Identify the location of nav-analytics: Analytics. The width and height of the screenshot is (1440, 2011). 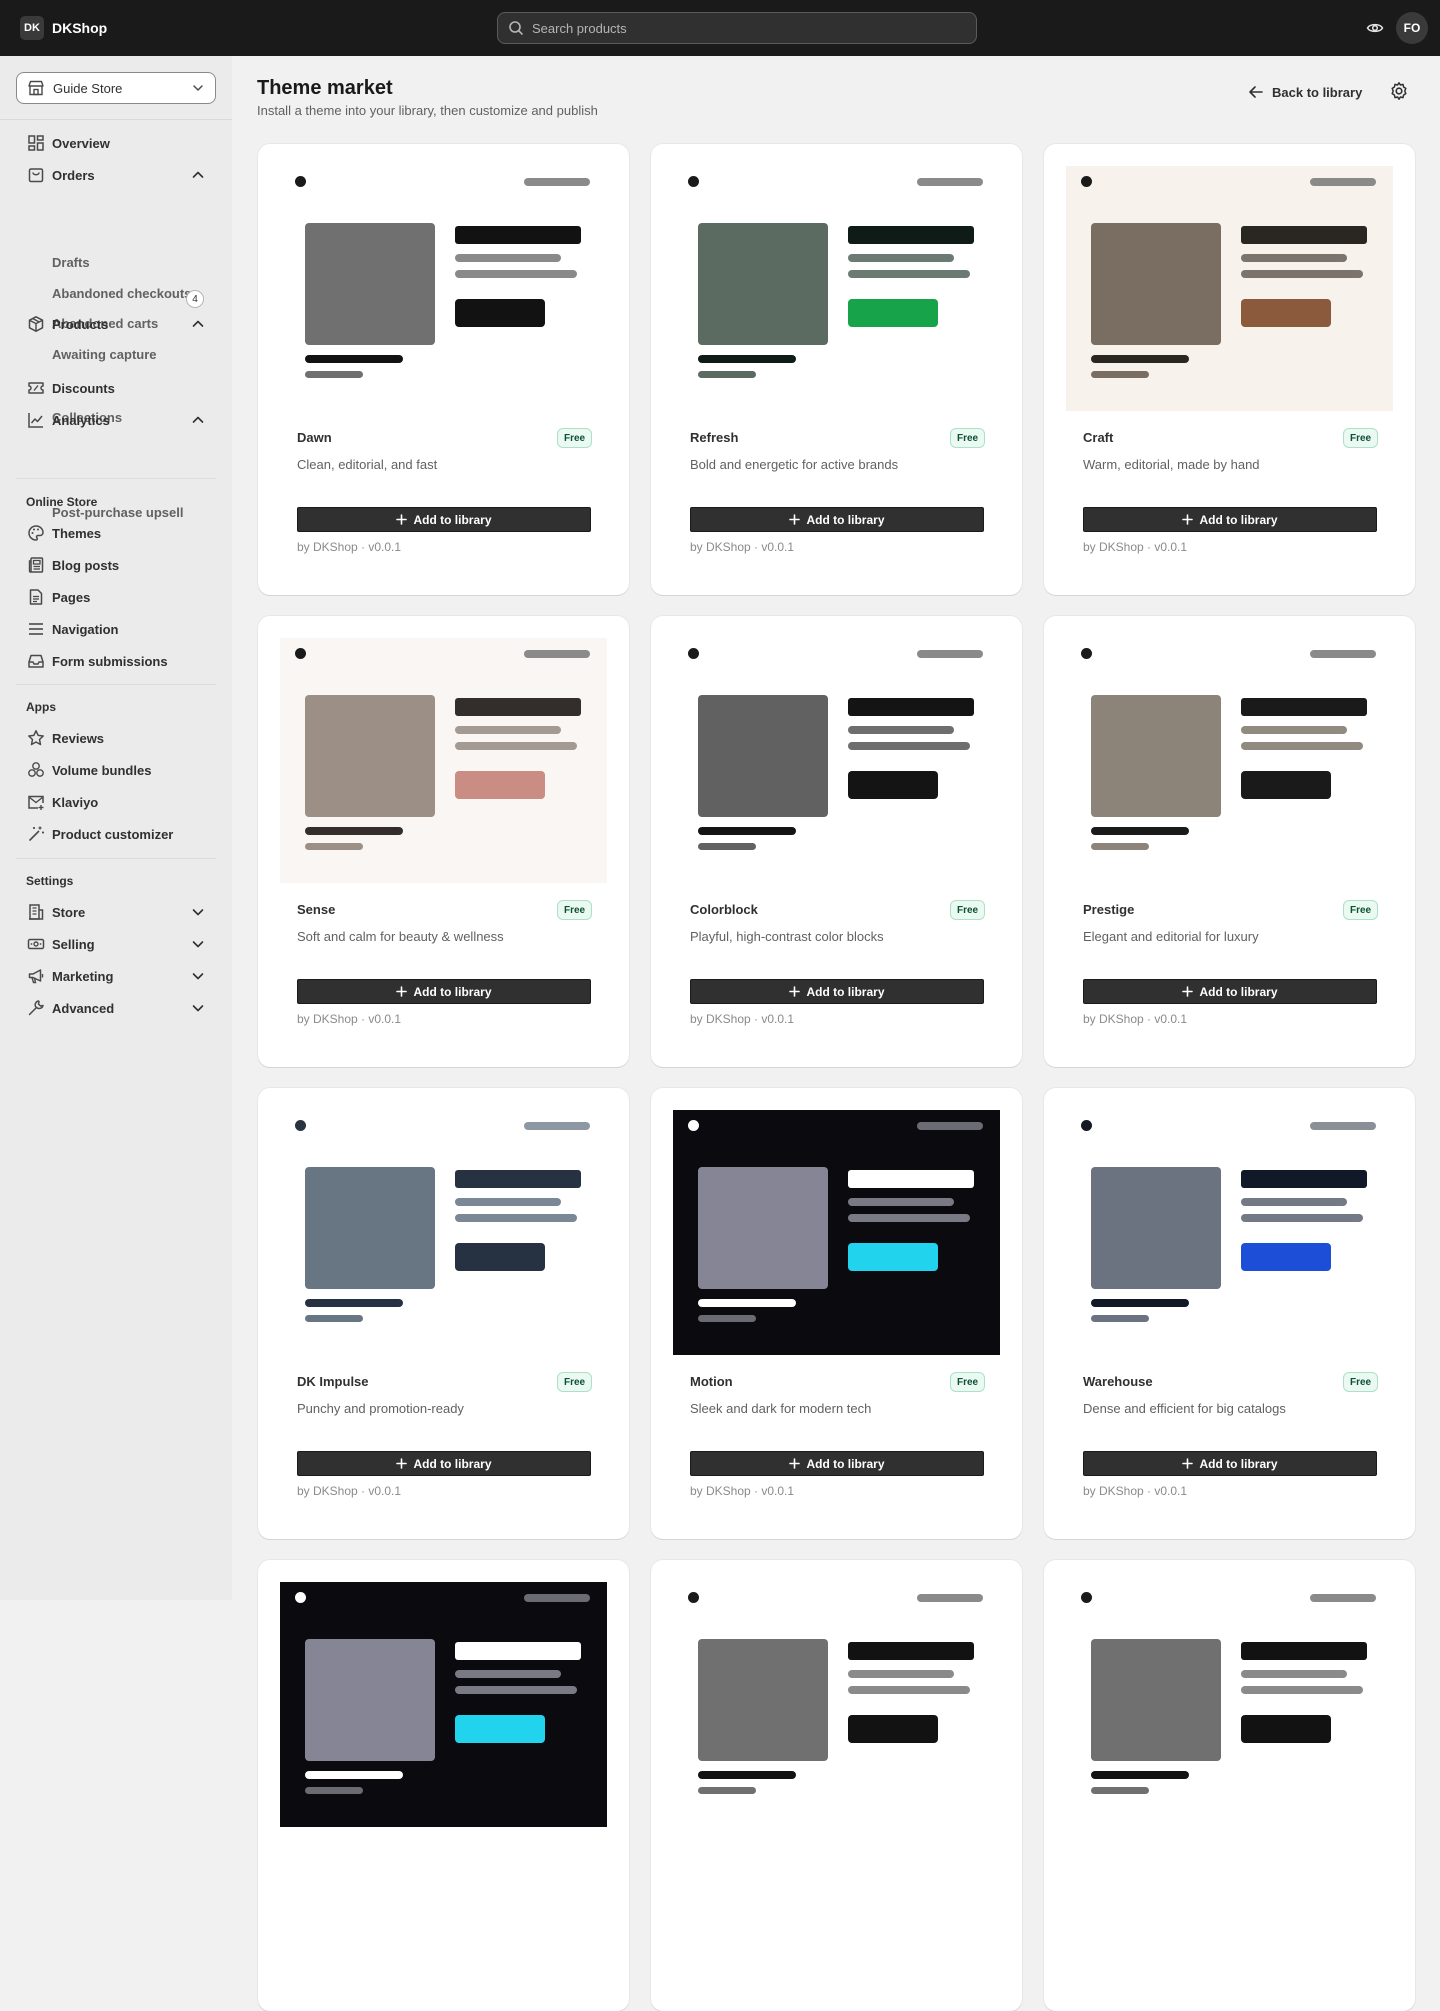
(116, 420).